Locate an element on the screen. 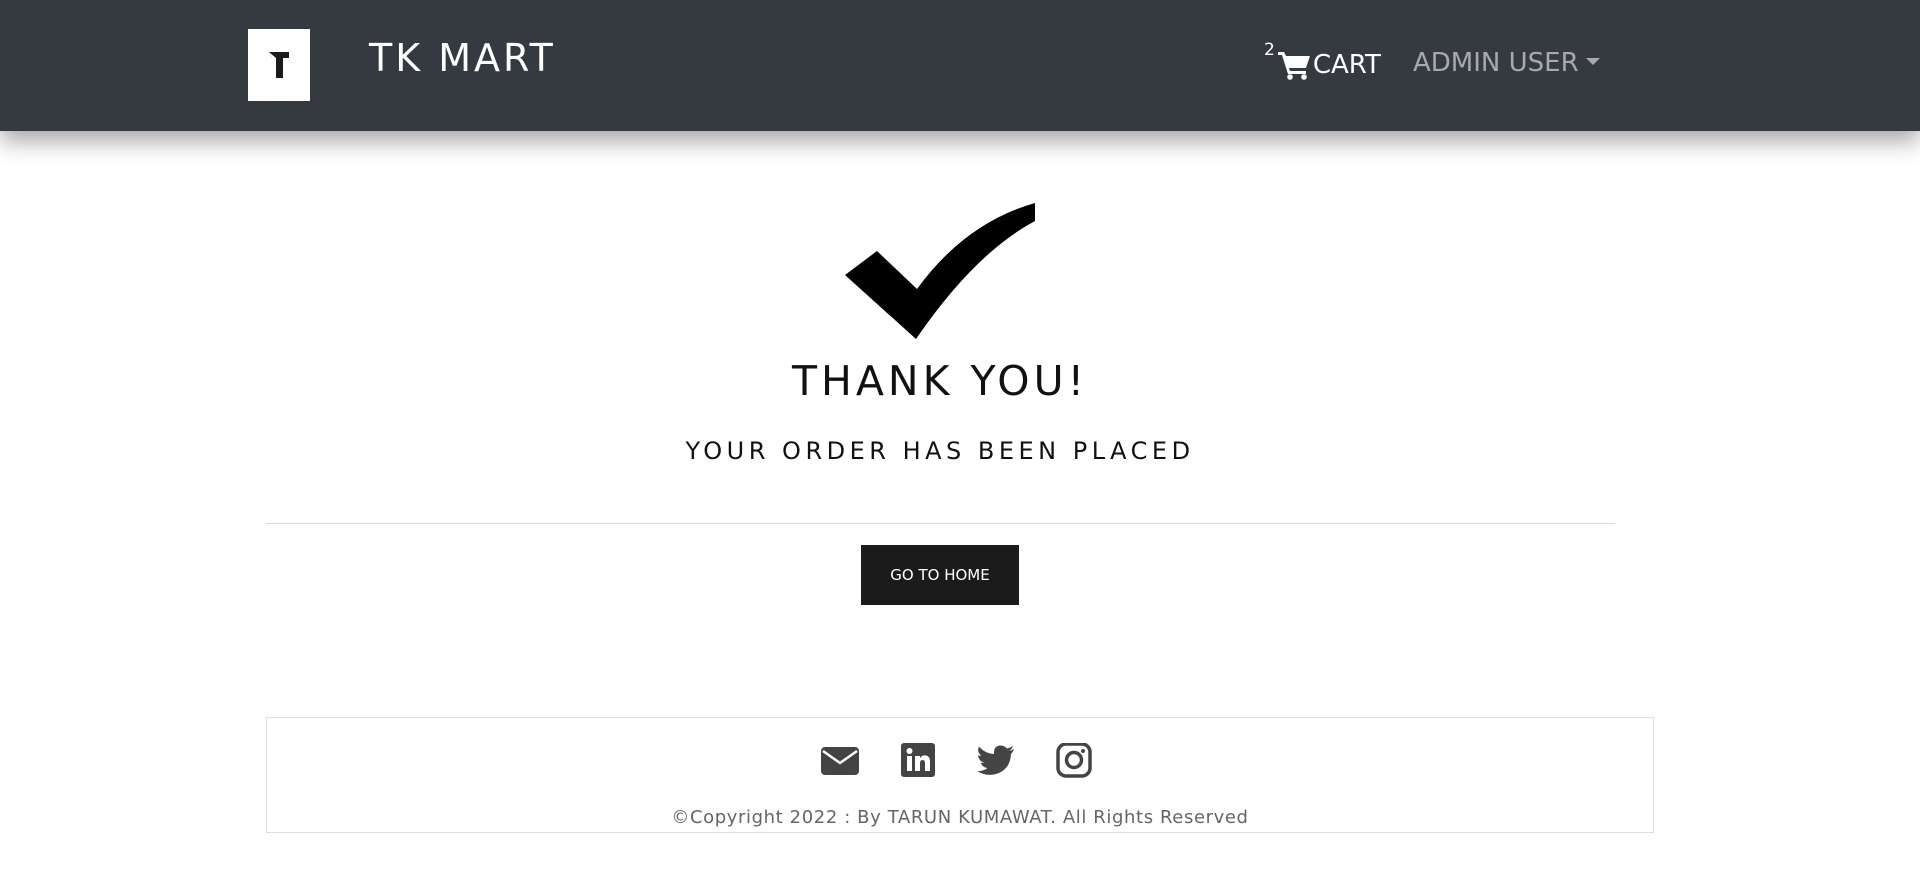 This screenshot has height=892, width=1920. cart-link: 2 CART is located at coordinates (1322, 60).